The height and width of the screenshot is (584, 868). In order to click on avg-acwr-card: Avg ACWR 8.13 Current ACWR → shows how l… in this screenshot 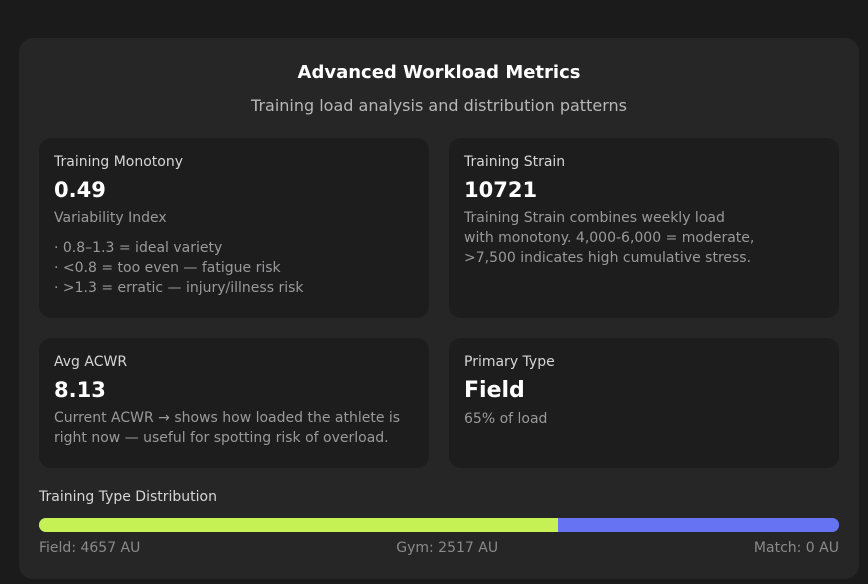, I will do `click(234, 403)`.